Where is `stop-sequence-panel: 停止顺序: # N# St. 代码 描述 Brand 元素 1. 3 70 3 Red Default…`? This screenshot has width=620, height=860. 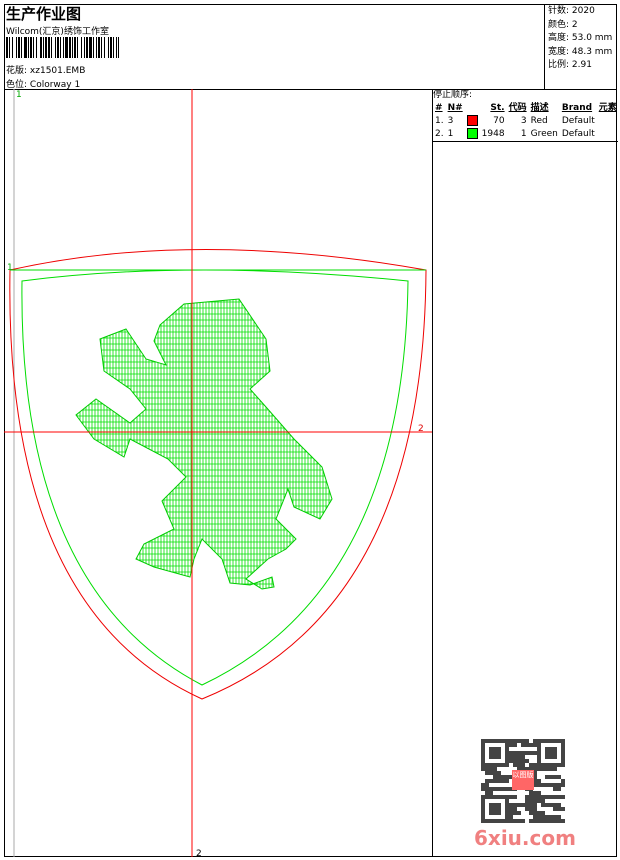 stop-sequence-panel: 停止顺序: # N# St. 代码 描述 Brand 元素 1. 3 70 3 Red Default… is located at coordinates (525, 115).